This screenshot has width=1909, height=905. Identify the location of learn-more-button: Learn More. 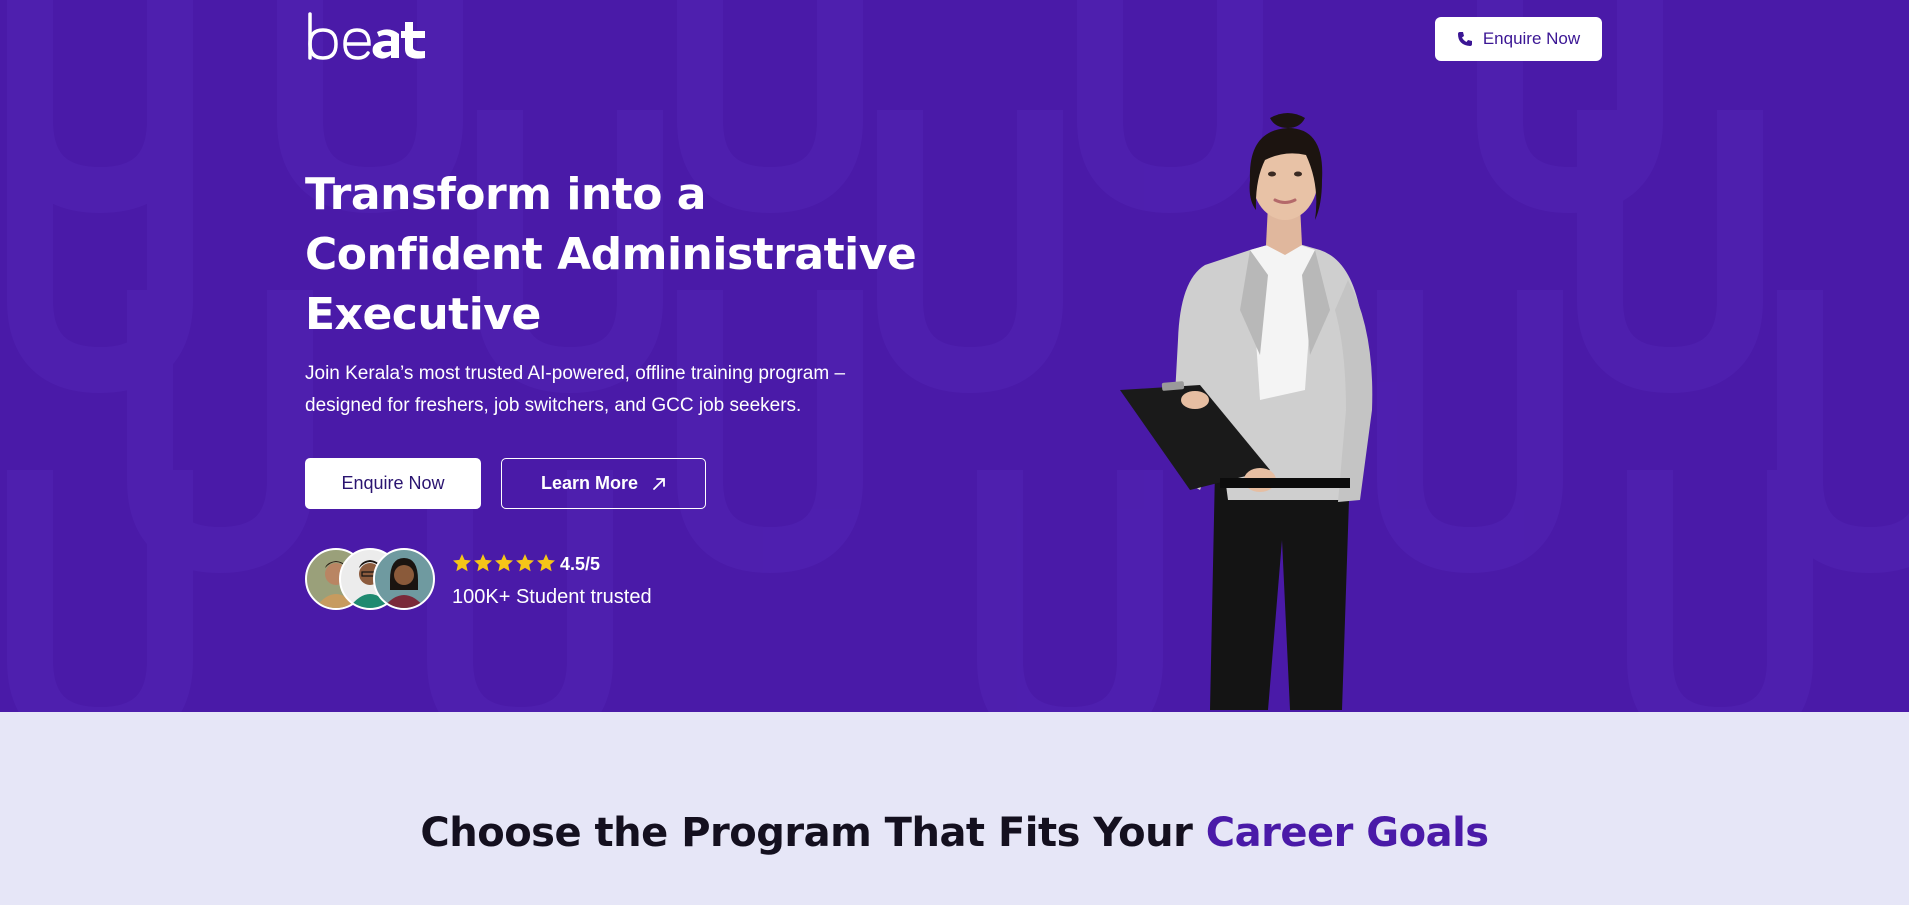
(603, 483).